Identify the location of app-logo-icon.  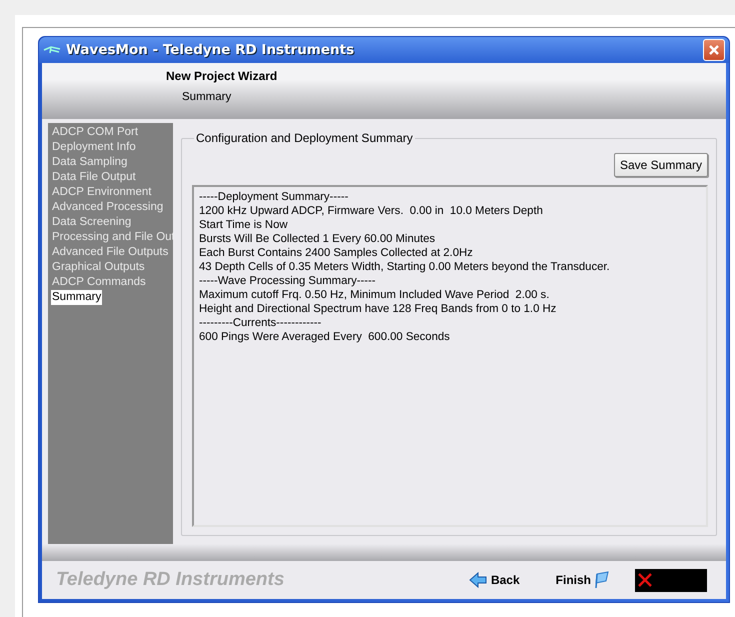
(52, 50).